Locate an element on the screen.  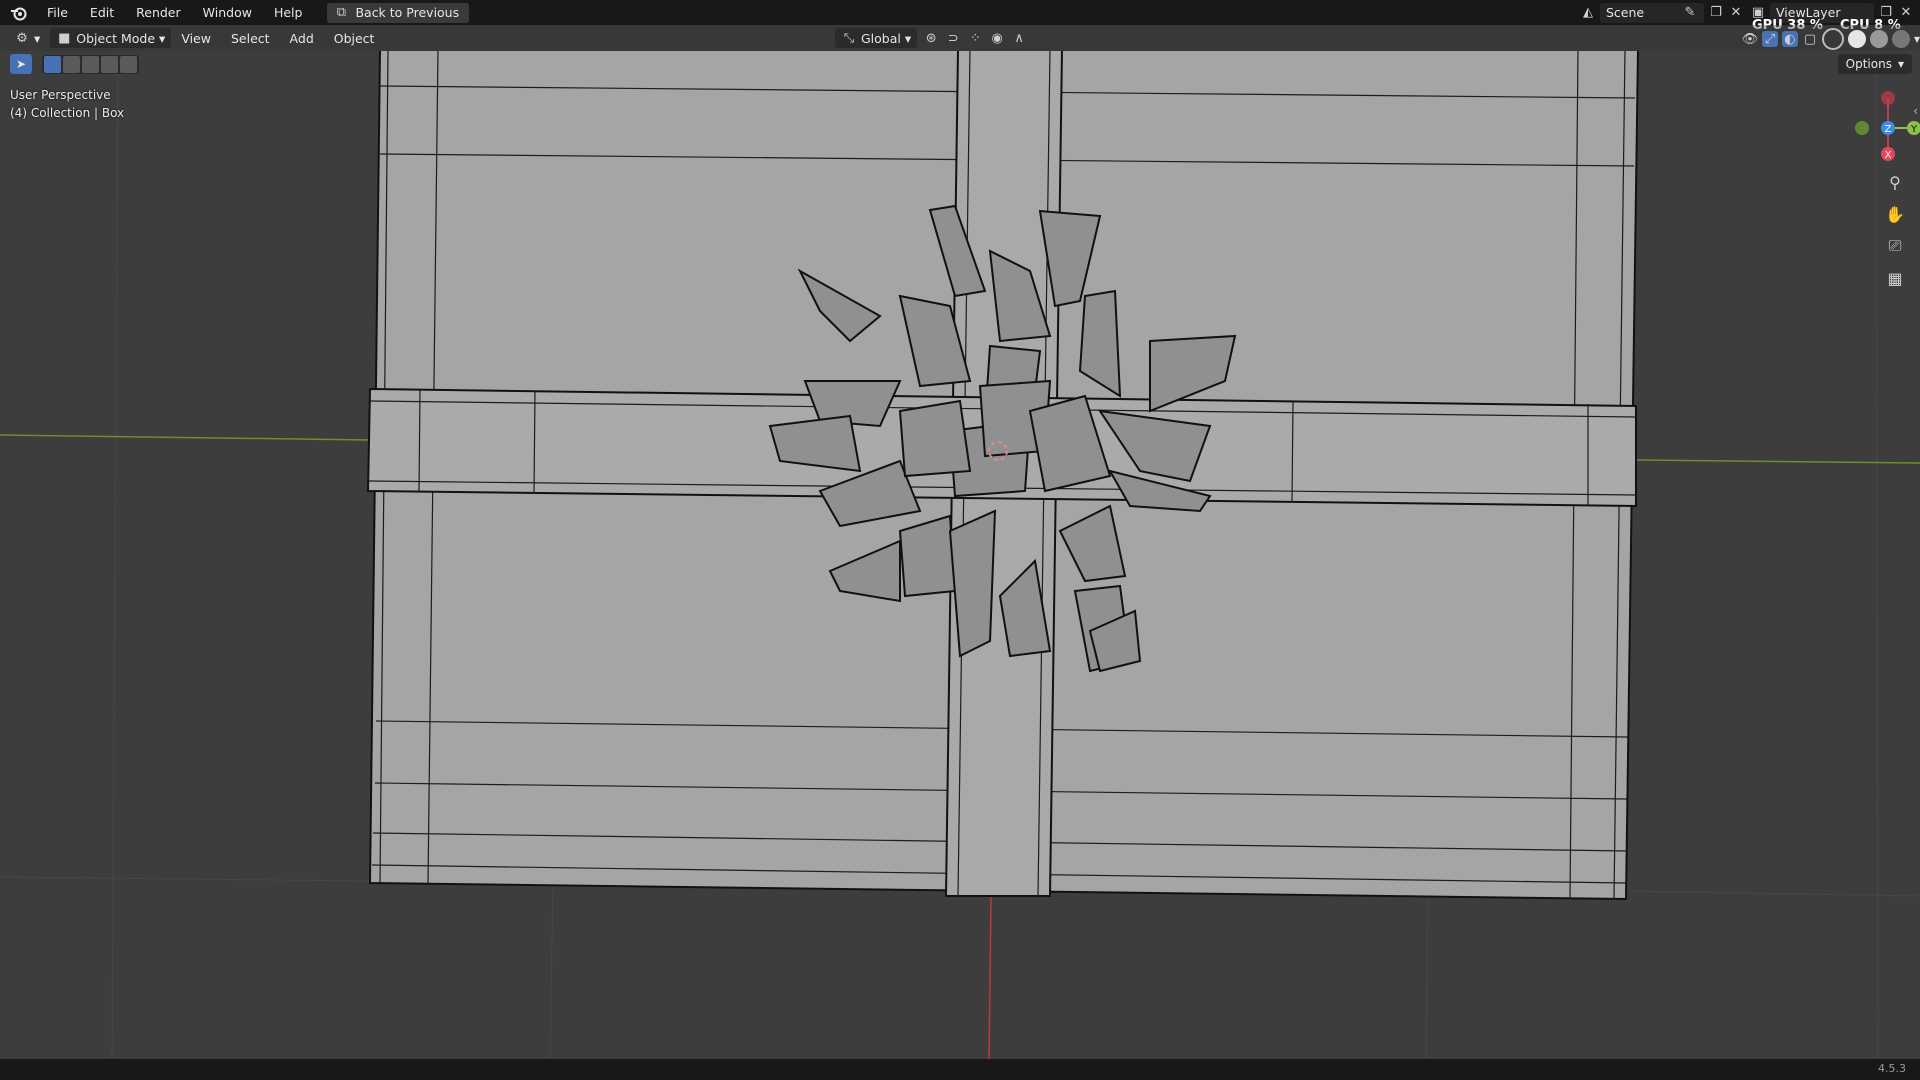
sidebar-toggle-icon: ‹ is located at coordinates (1915, 111).